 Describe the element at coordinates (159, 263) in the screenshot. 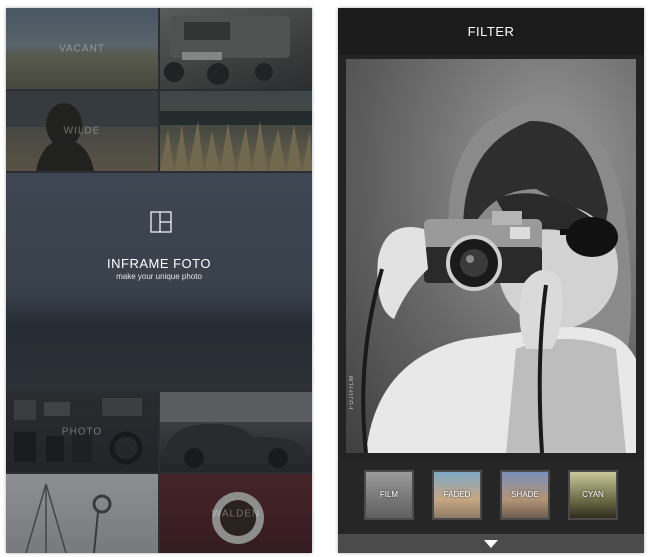

I see `app-title: INFRAME FOTO` at that location.